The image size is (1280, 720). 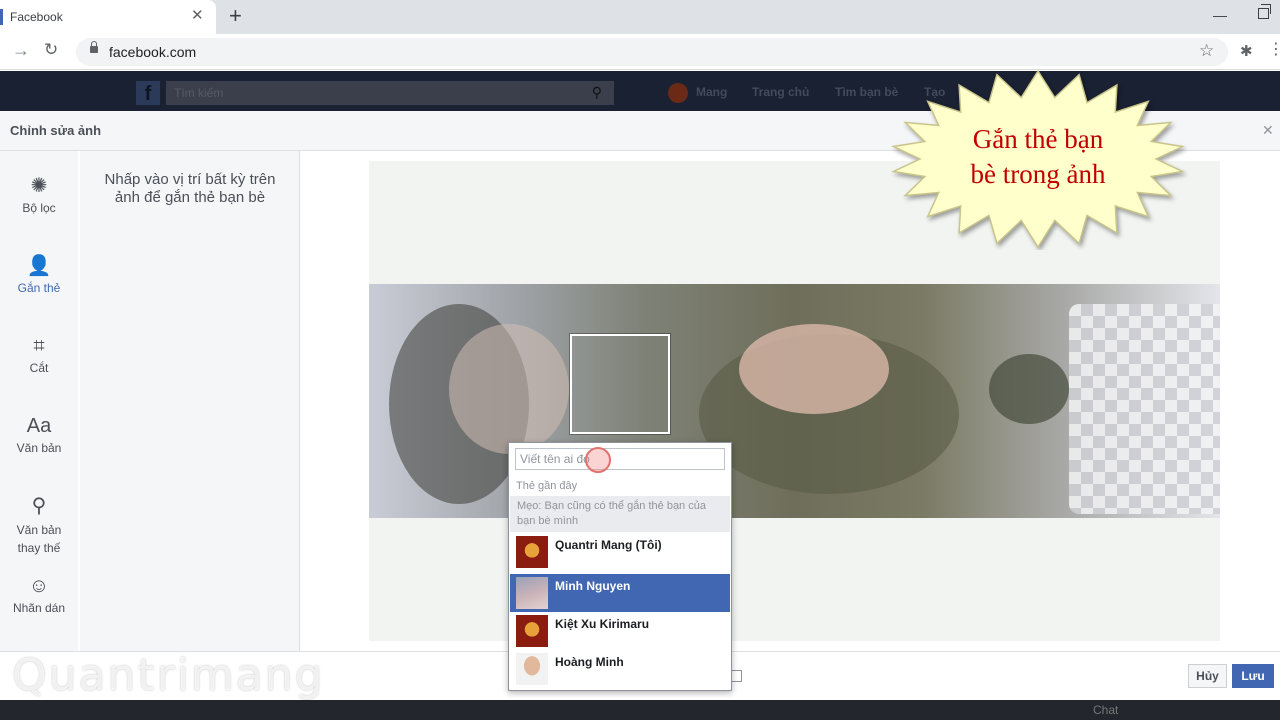 I want to click on save-button: Lưu, so click(x=1253, y=676).